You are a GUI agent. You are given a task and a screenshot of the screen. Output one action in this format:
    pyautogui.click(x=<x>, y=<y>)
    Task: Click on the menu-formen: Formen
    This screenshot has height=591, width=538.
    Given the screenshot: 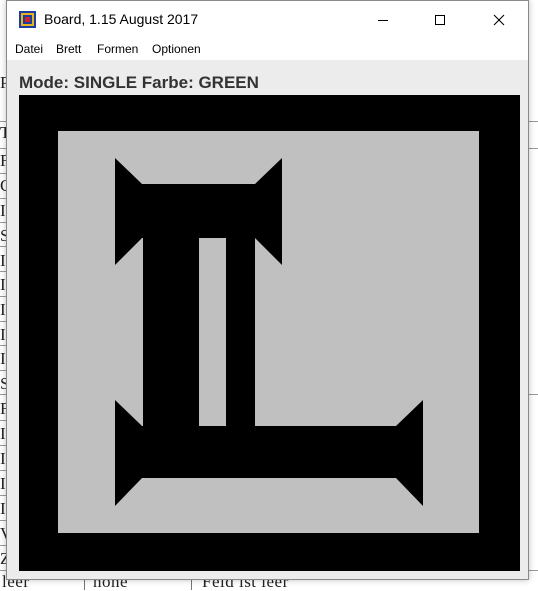 What is the action you would take?
    pyautogui.click(x=117, y=49)
    